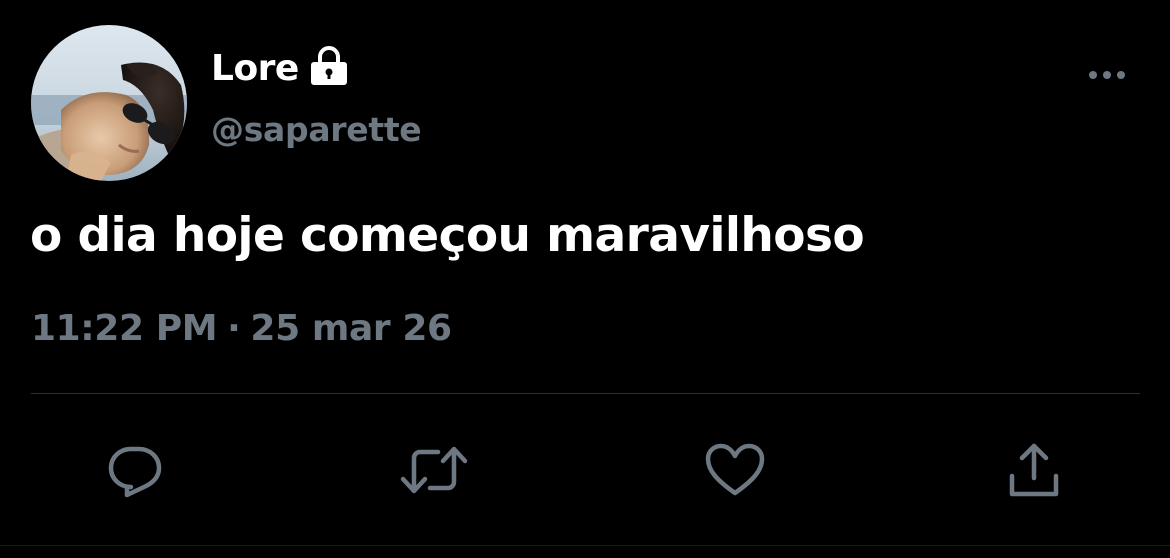  I want to click on avatar-image, so click(109, 103).